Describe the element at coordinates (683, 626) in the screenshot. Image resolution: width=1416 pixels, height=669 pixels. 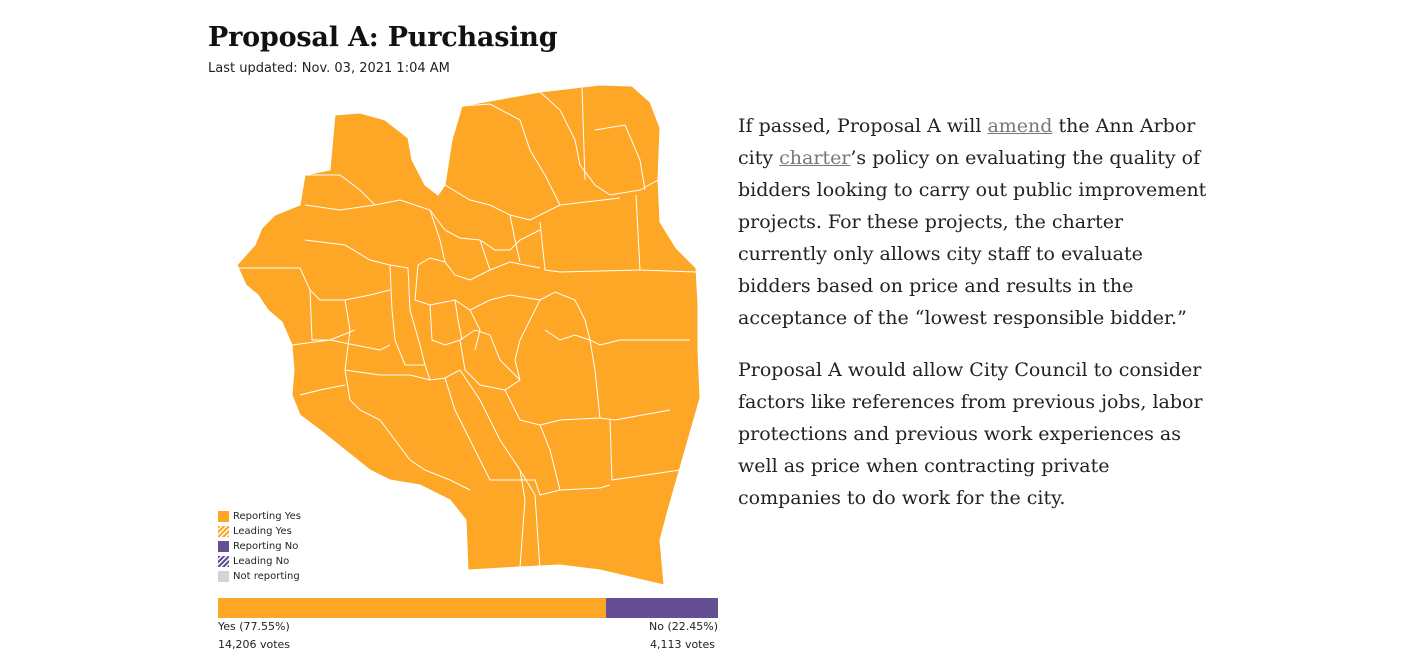
I see `no-percent-label: No (22.45%)` at that location.